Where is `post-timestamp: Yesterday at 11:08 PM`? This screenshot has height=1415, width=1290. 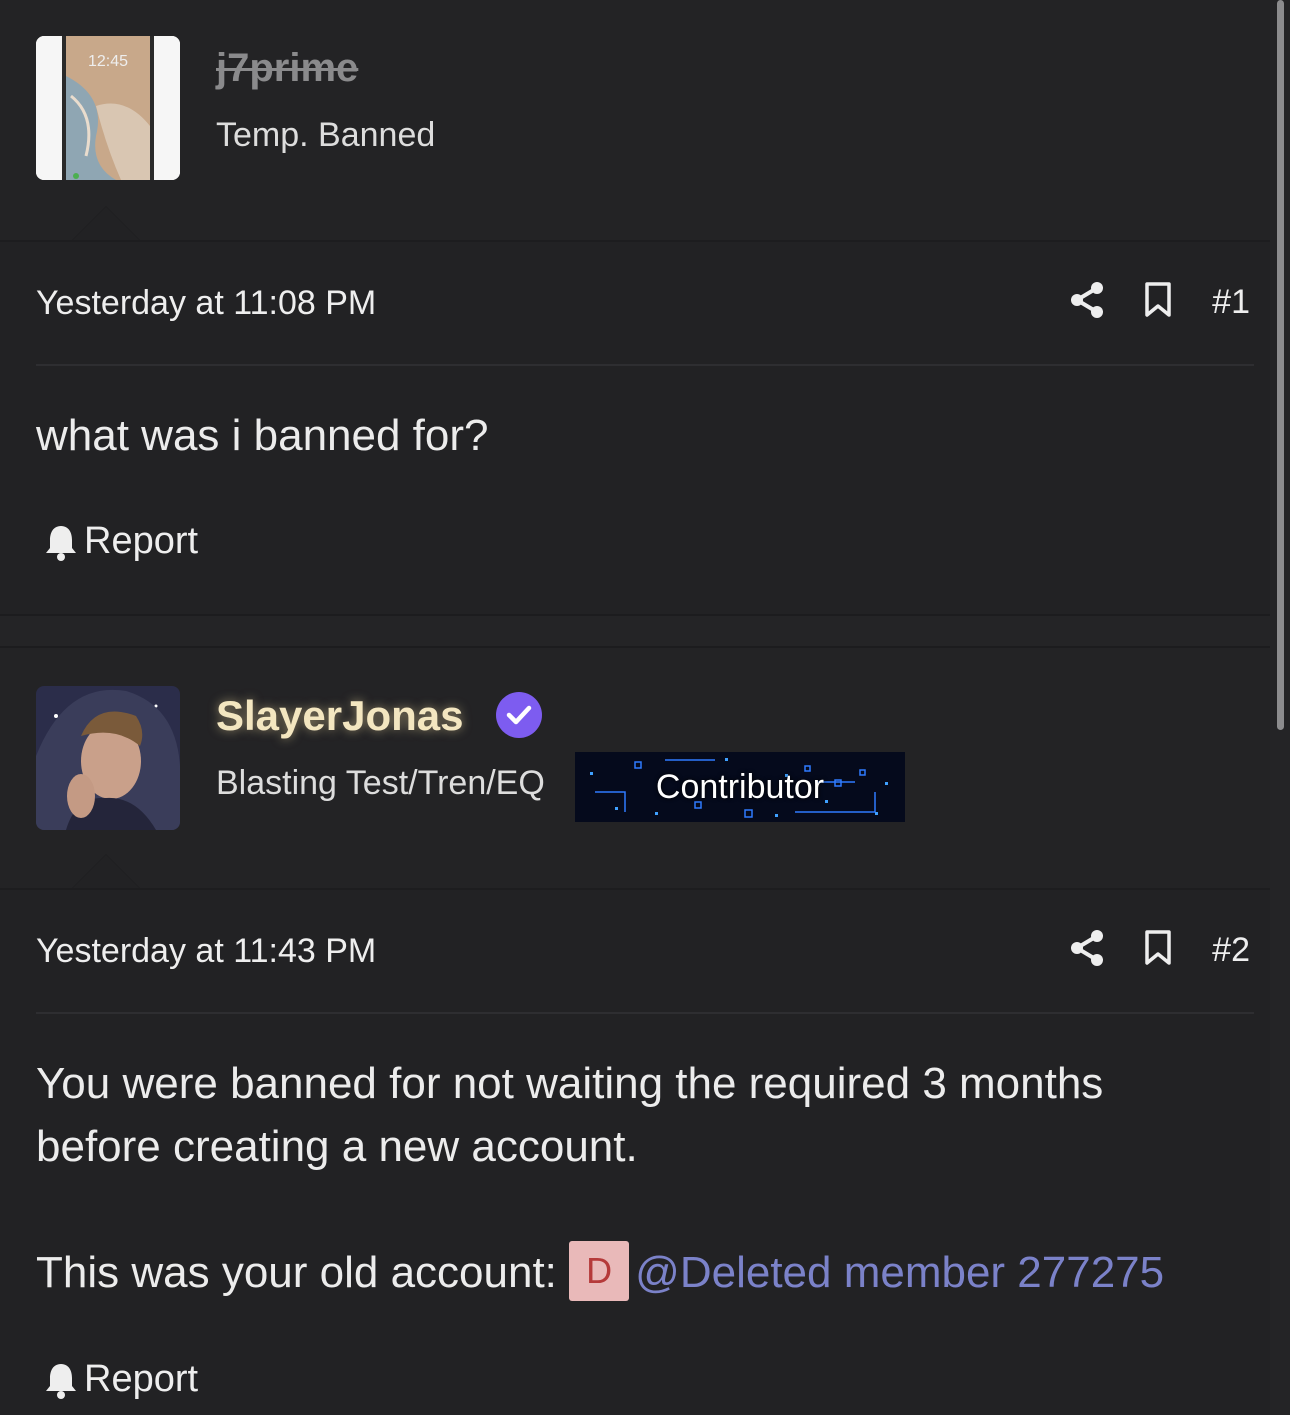
post-timestamp: Yesterday at 11:08 PM is located at coordinates (206, 303).